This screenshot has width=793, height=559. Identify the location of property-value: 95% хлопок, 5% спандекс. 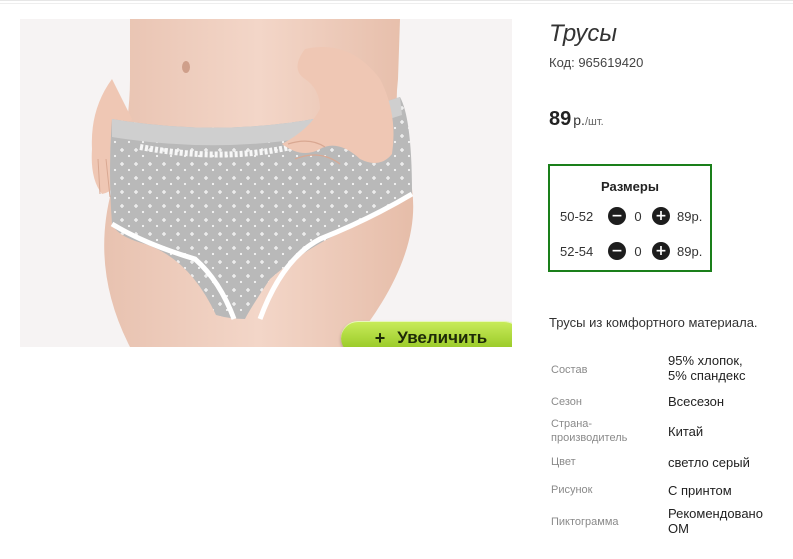
(707, 368).